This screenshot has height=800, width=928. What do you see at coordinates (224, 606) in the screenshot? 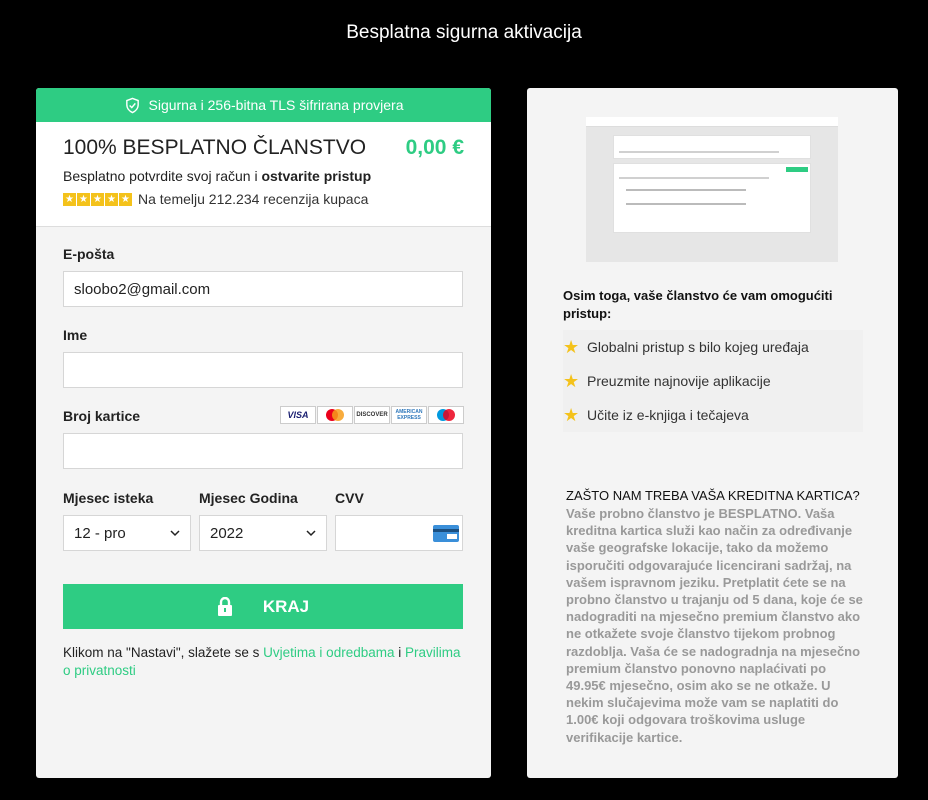
I see `lock-icon` at bounding box center [224, 606].